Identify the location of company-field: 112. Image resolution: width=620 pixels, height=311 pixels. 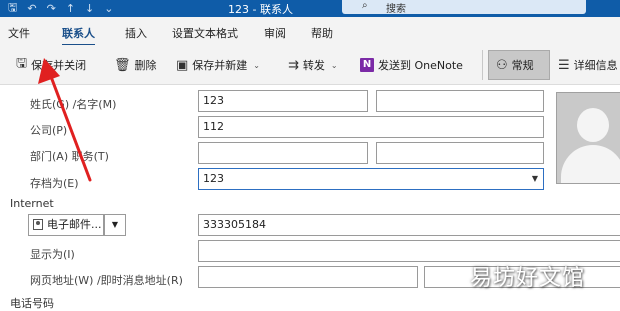
(371, 127).